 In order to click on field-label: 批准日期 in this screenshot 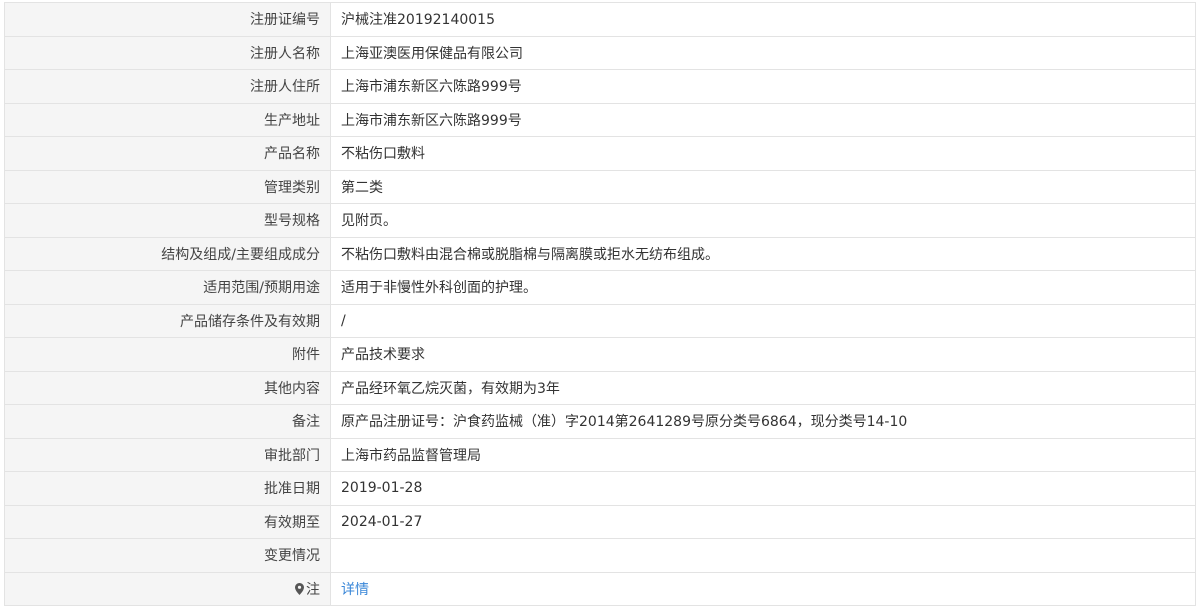, I will do `click(168, 488)`.